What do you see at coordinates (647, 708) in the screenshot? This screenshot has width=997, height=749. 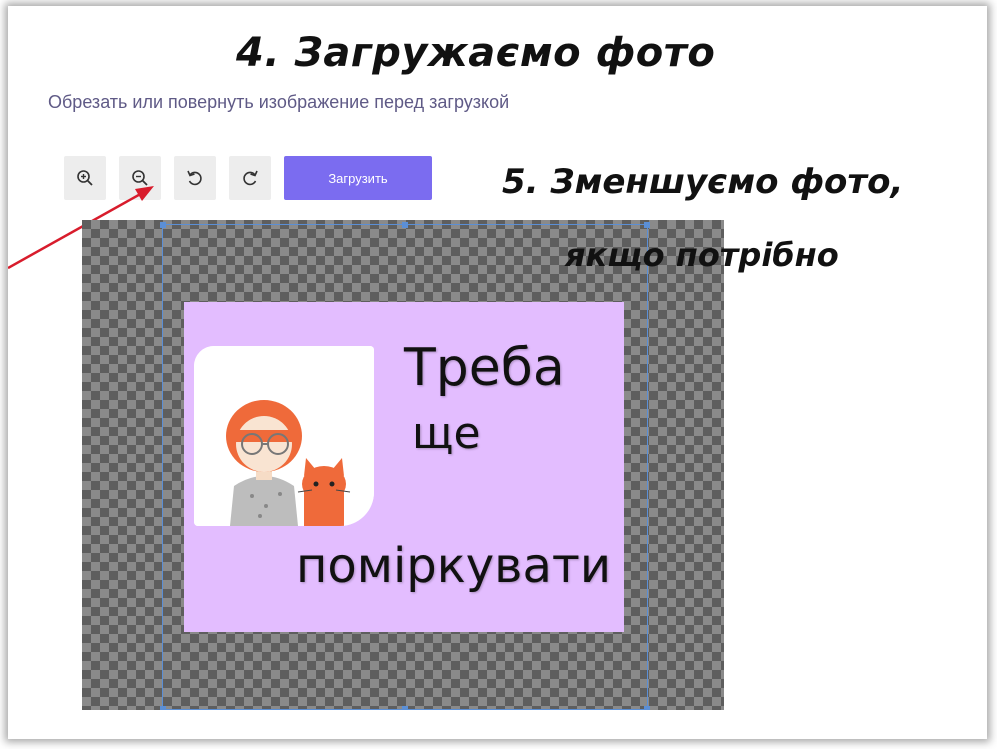 I see `crop-handle-bottom-right` at bounding box center [647, 708].